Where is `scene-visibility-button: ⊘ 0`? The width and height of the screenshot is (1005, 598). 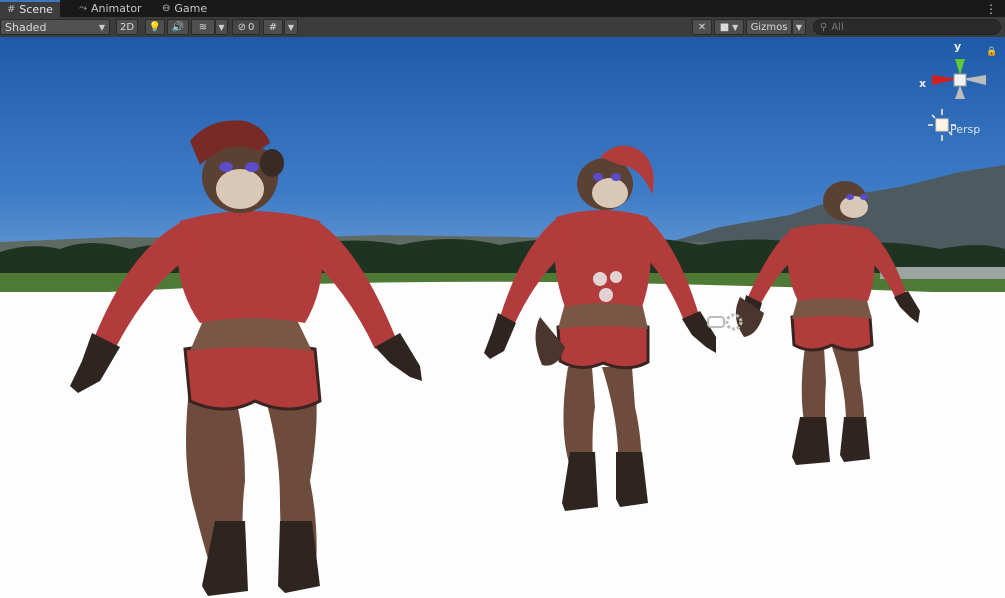 scene-visibility-button: ⊘ 0 is located at coordinates (246, 27).